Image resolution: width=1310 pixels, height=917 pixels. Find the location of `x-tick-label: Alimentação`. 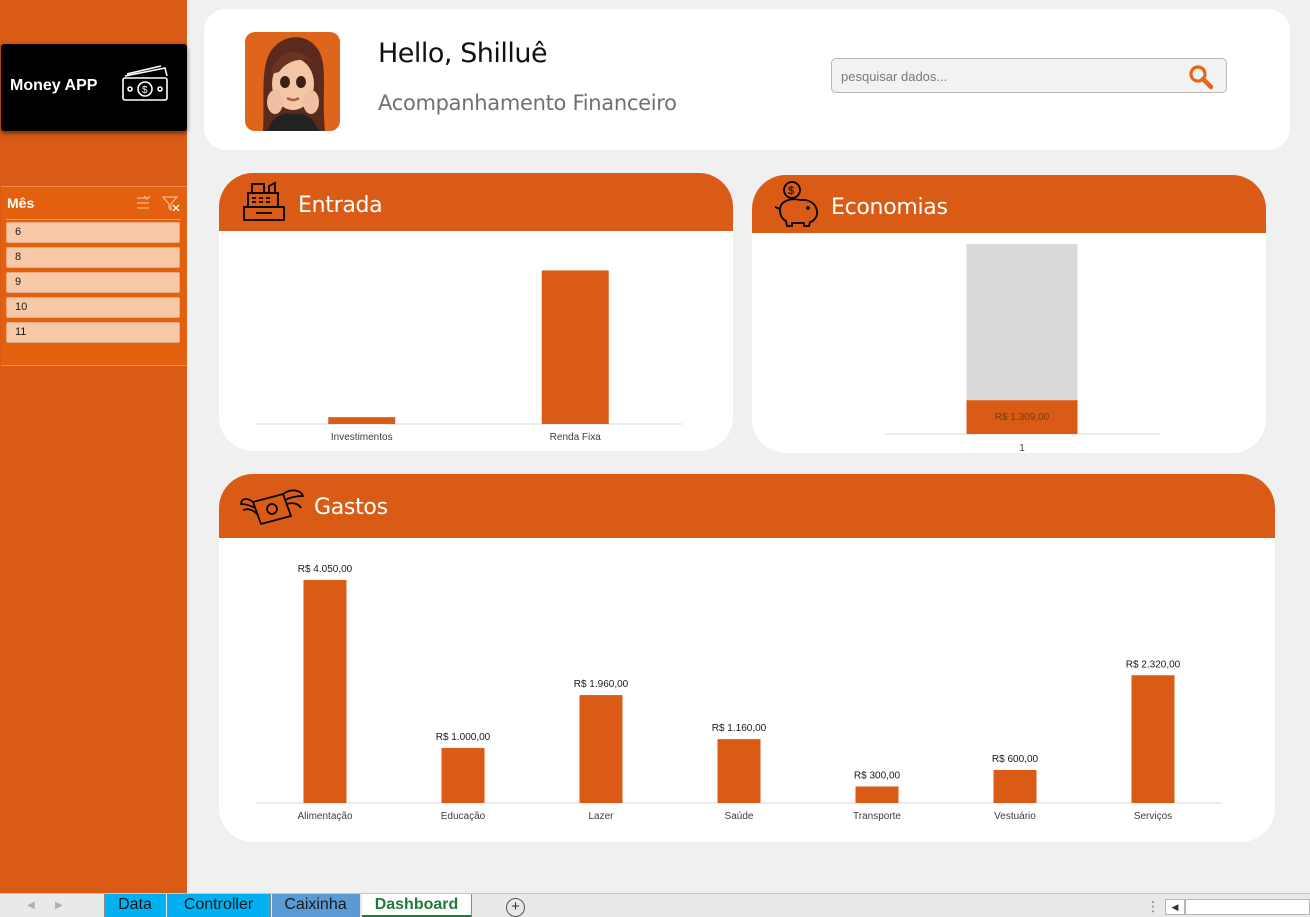

x-tick-label: Alimentação is located at coordinates (324, 816).